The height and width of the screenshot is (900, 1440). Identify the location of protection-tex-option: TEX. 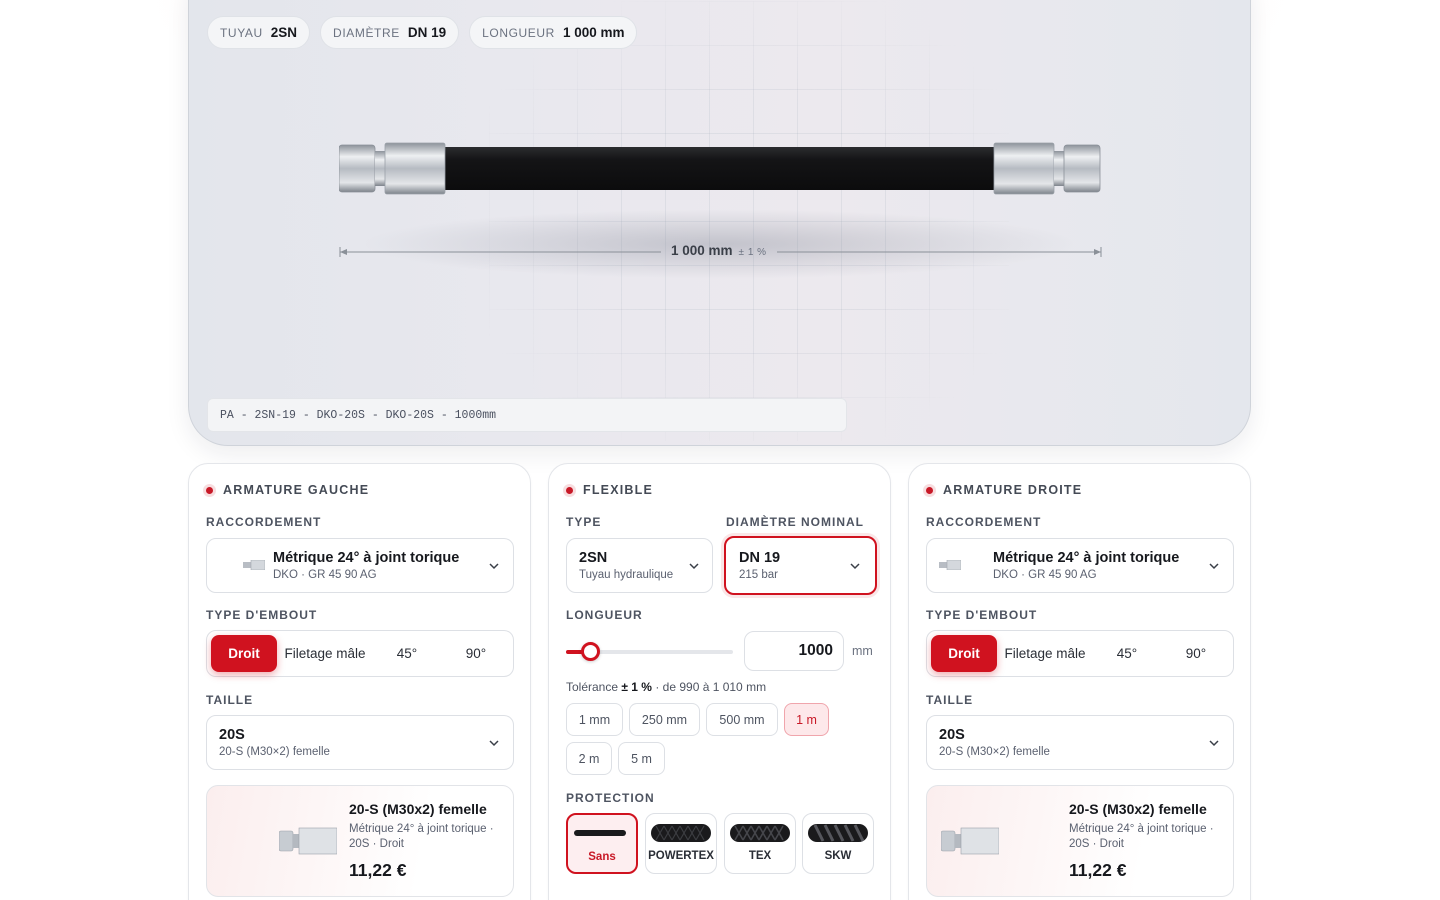
(760, 843).